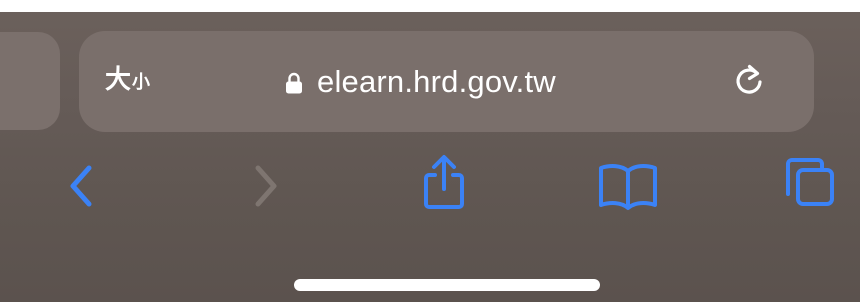  I want to click on previous-tab-preview, so click(30, 81).